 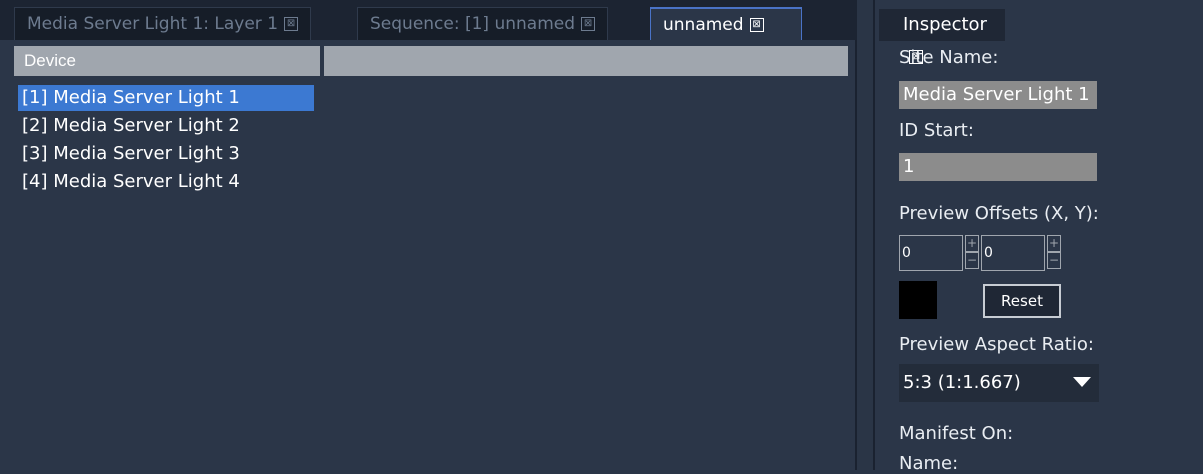 I want to click on device-row-3: [3] Media Server Light 3, so click(x=131, y=154).